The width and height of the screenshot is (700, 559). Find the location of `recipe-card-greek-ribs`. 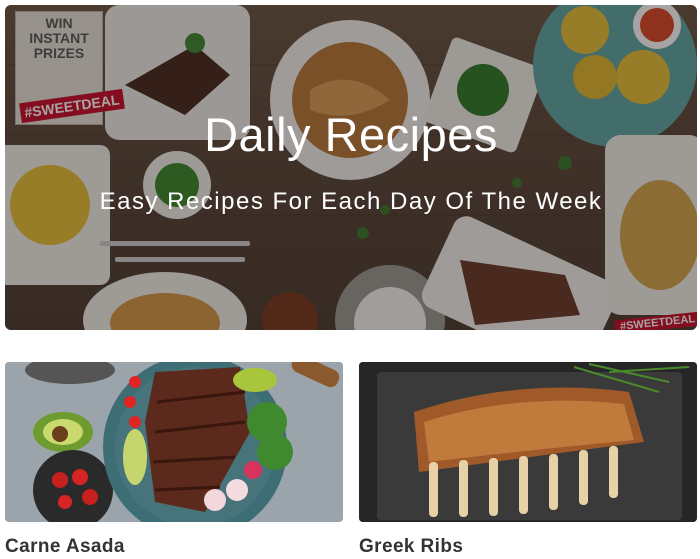

recipe-card-greek-ribs is located at coordinates (528, 442).